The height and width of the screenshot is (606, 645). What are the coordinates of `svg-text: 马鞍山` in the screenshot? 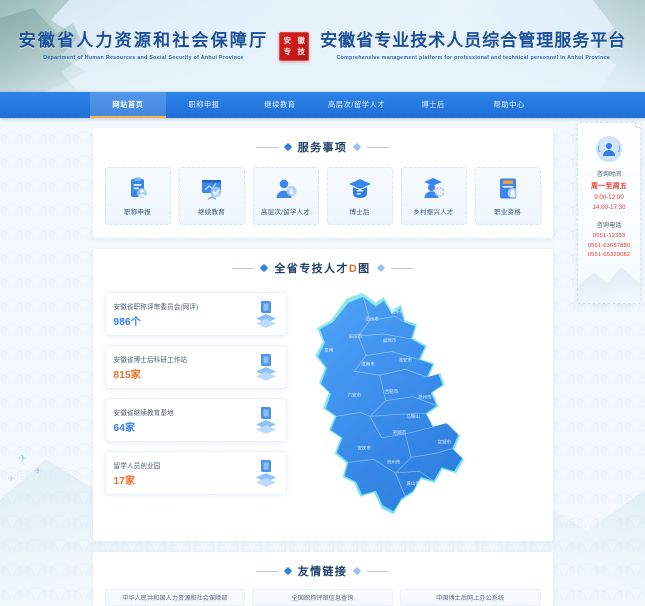 It's located at (413, 416).